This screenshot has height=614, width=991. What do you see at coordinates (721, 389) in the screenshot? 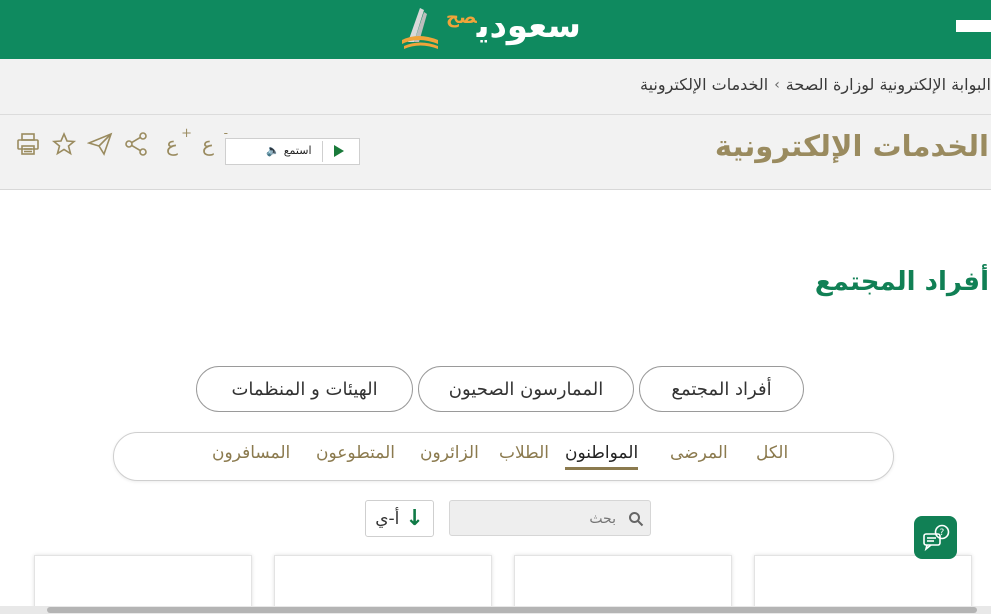
I see `category-community: أفراد المجتمع` at bounding box center [721, 389].